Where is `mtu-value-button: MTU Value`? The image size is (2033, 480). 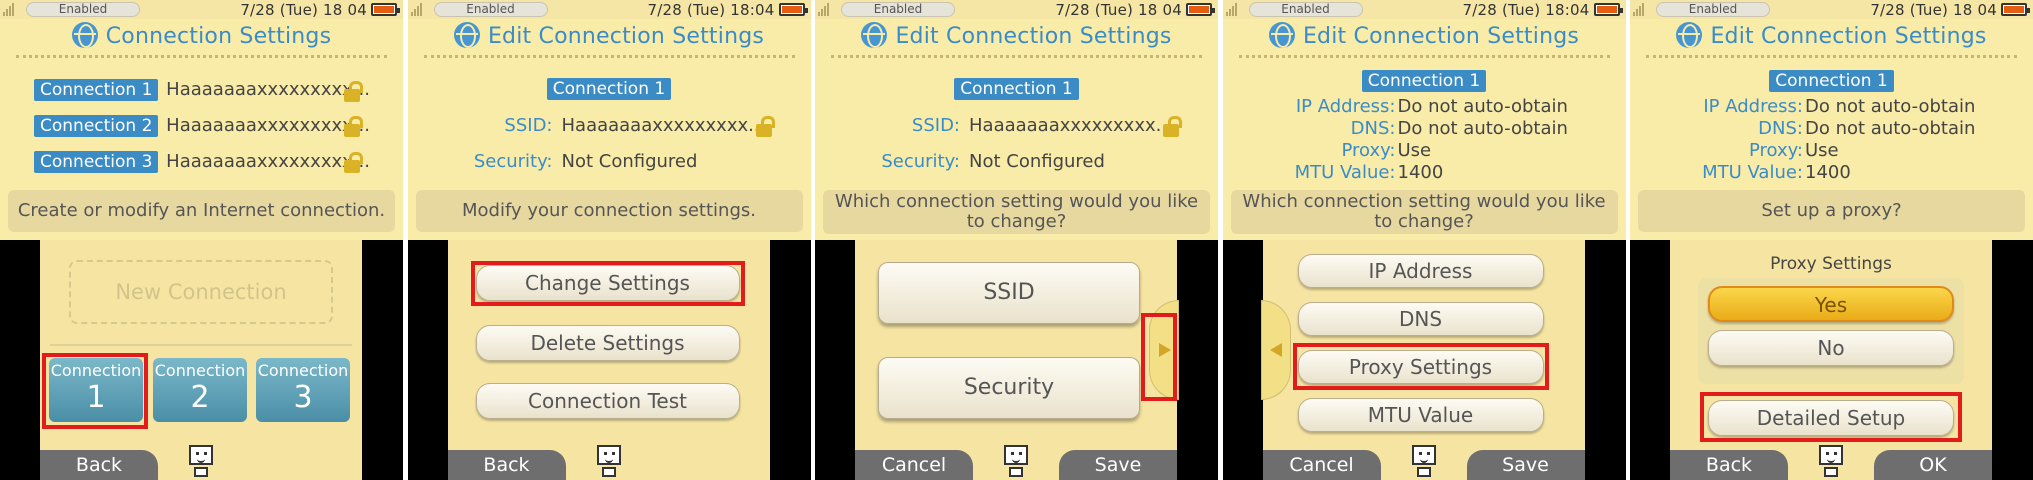 mtu-value-button: MTU Value is located at coordinates (1420, 415).